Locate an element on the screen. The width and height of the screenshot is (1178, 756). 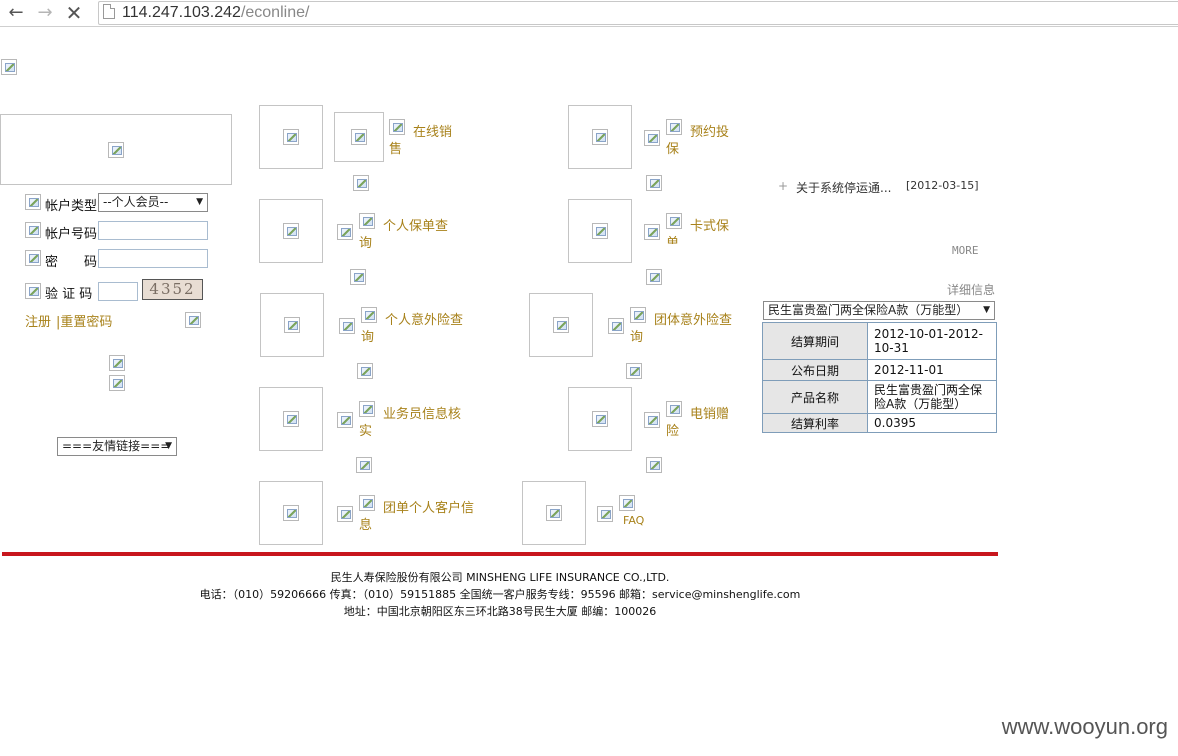
group-accident-link: 团体意外险查询 is located at coordinates (683, 329).